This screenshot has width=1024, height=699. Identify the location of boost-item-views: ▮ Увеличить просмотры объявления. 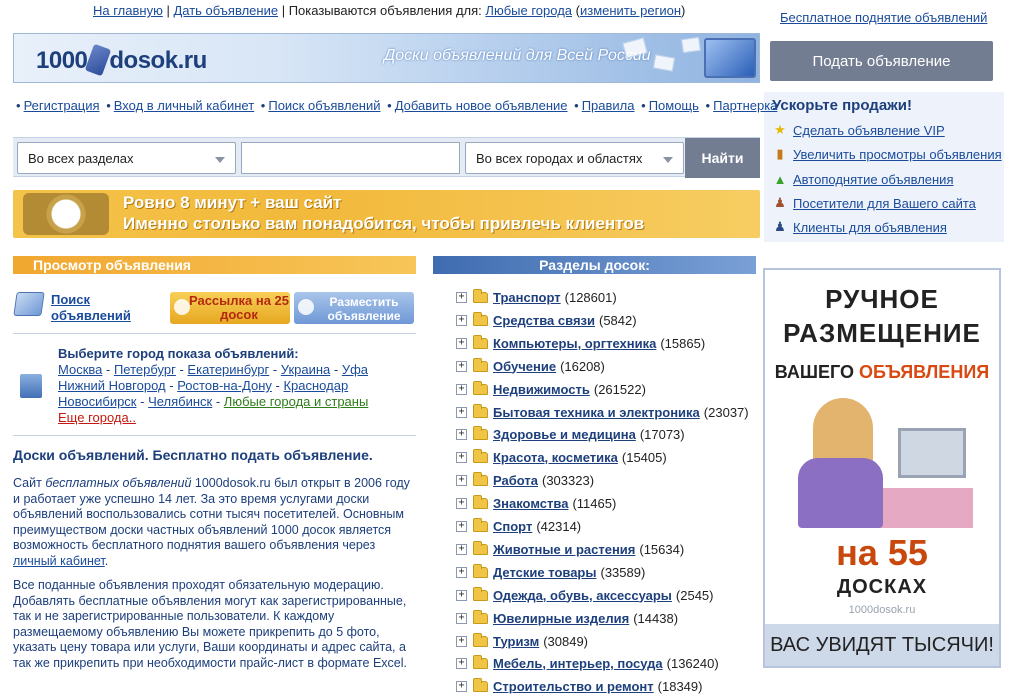
(887, 154).